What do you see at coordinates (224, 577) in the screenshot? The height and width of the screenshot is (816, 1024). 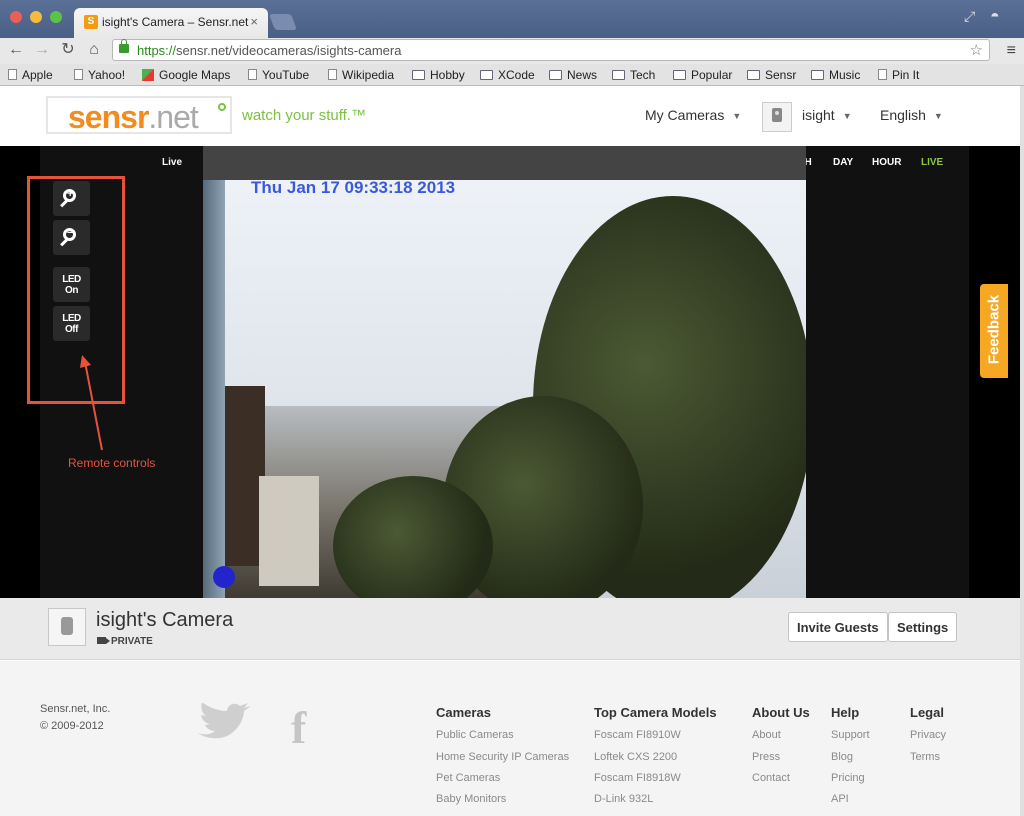 I see `status-dot` at bounding box center [224, 577].